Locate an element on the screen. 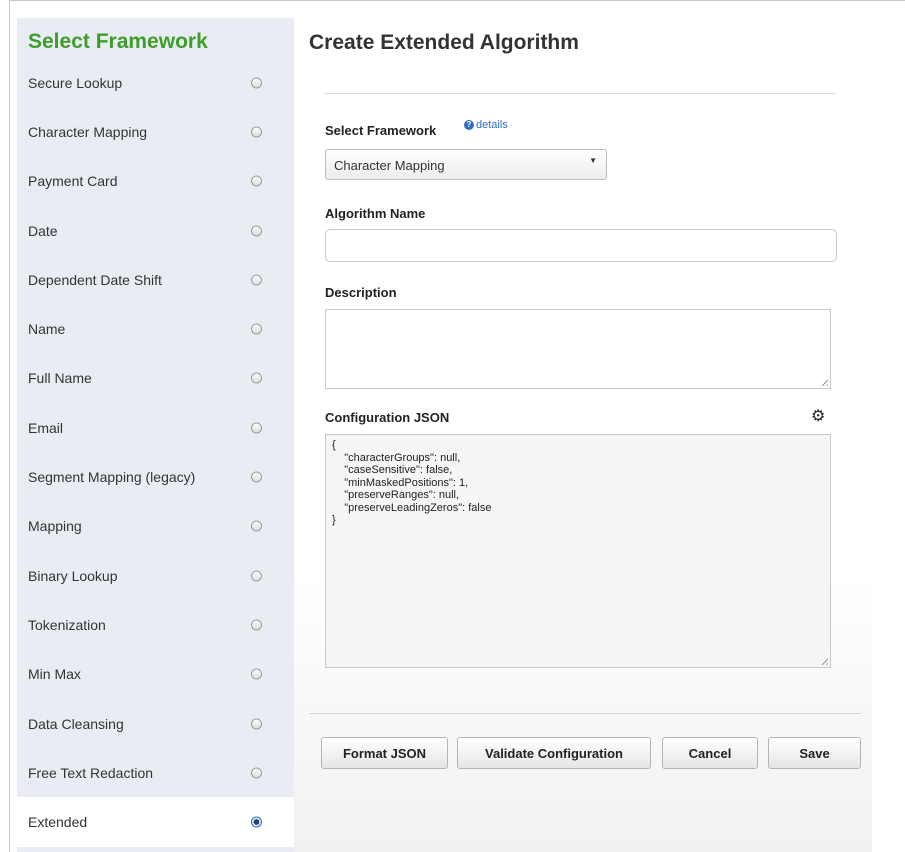 The width and height of the screenshot is (905, 852). details-link: ? details is located at coordinates (486, 125).